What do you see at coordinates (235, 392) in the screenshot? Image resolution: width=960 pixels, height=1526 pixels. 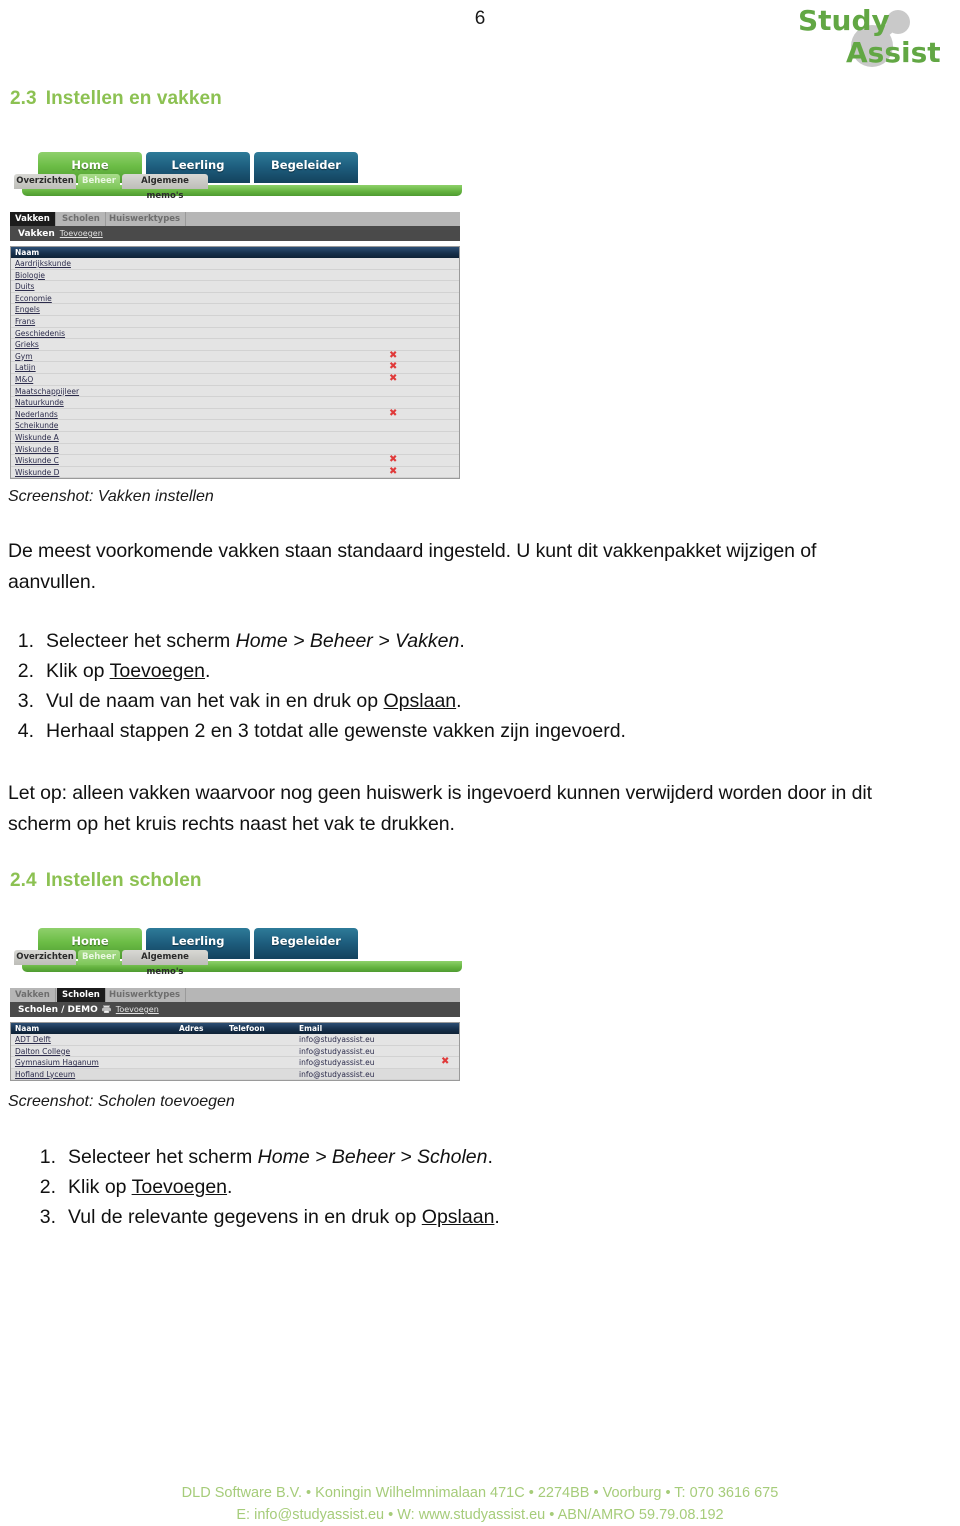 I see `table-row: Maatschappijleer` at bounding box center [235, 392].